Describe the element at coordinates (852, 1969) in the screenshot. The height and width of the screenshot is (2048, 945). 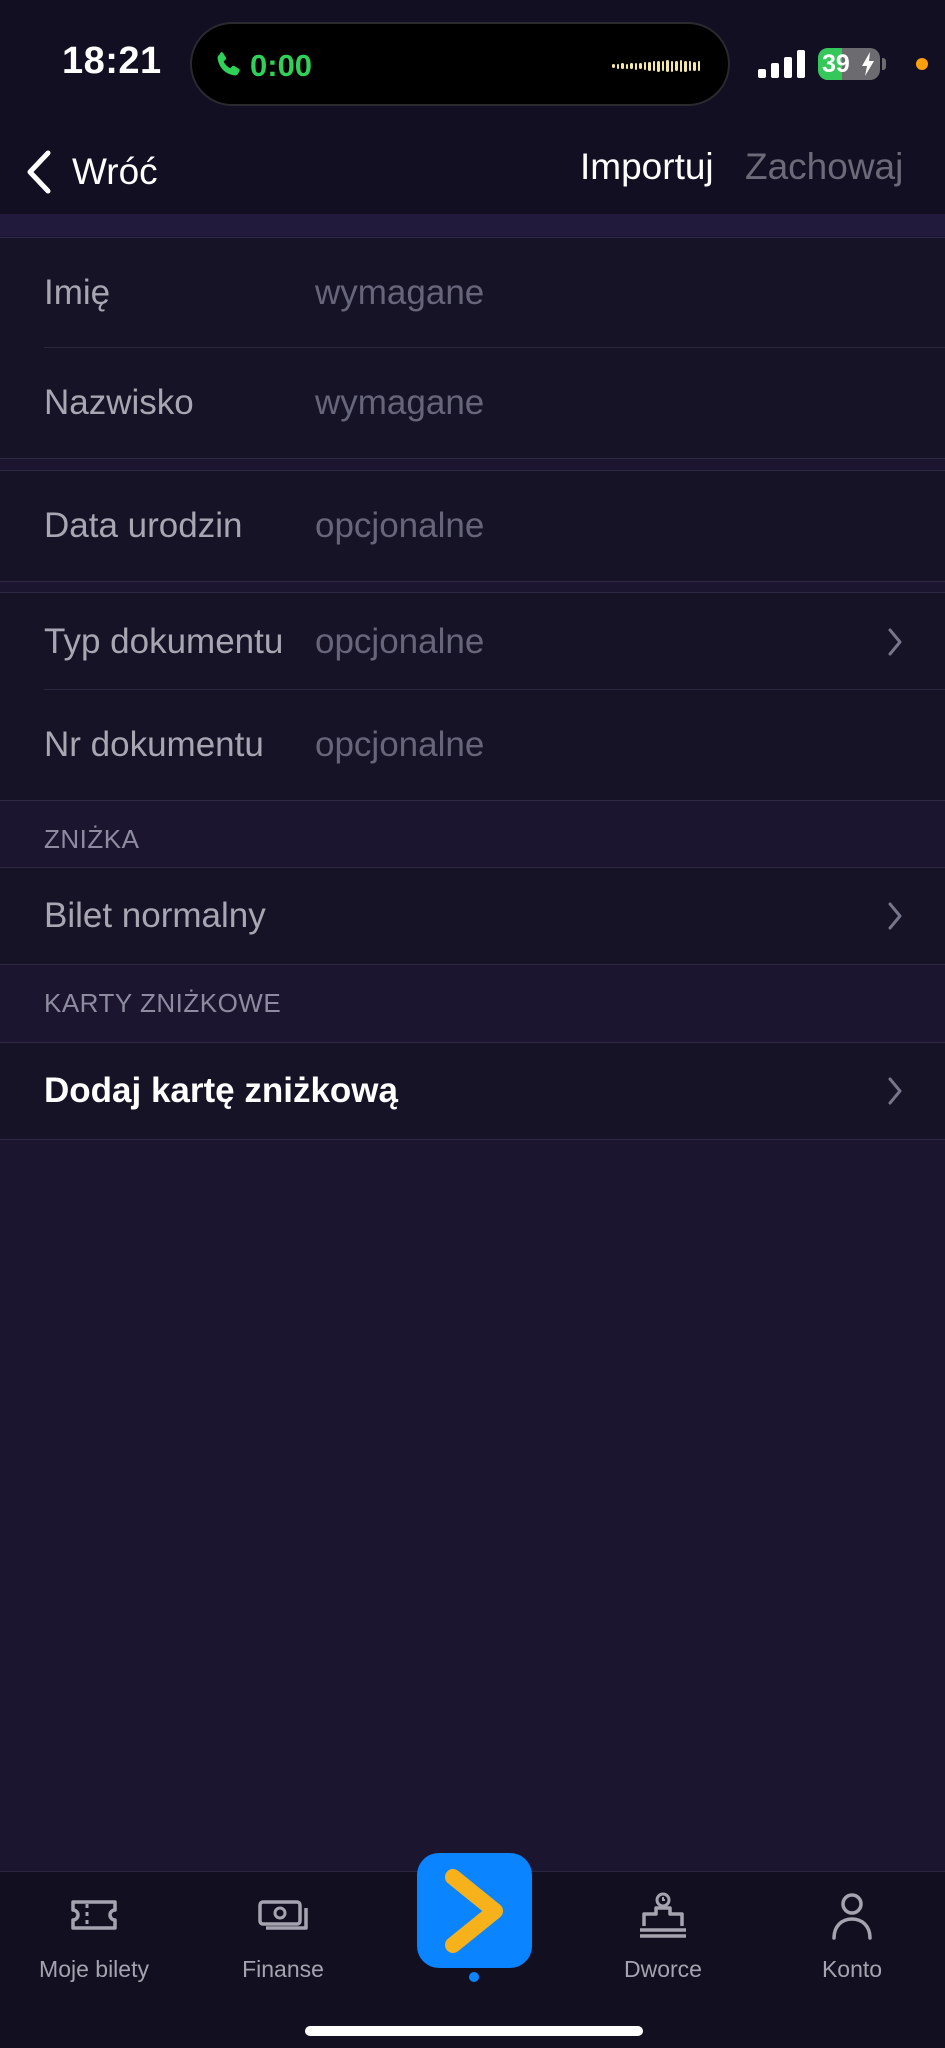
I see `tab-label: Konto` at that location.